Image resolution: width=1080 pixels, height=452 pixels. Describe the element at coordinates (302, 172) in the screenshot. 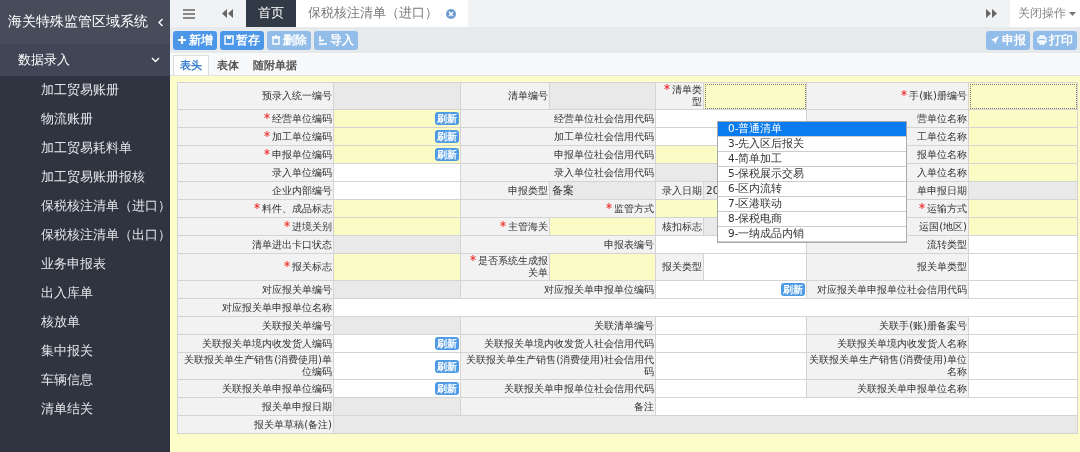

I see `field-label: 录入单位编码` at that location.